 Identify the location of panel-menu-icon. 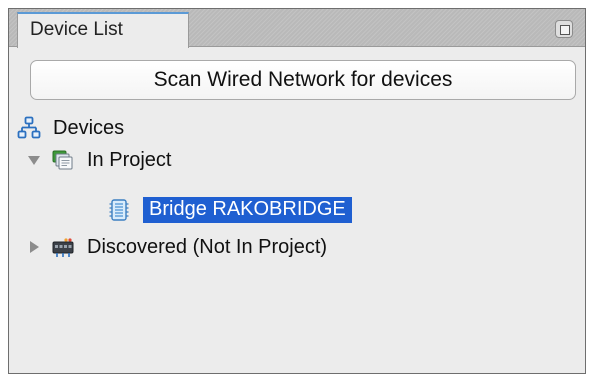
(564, 29).